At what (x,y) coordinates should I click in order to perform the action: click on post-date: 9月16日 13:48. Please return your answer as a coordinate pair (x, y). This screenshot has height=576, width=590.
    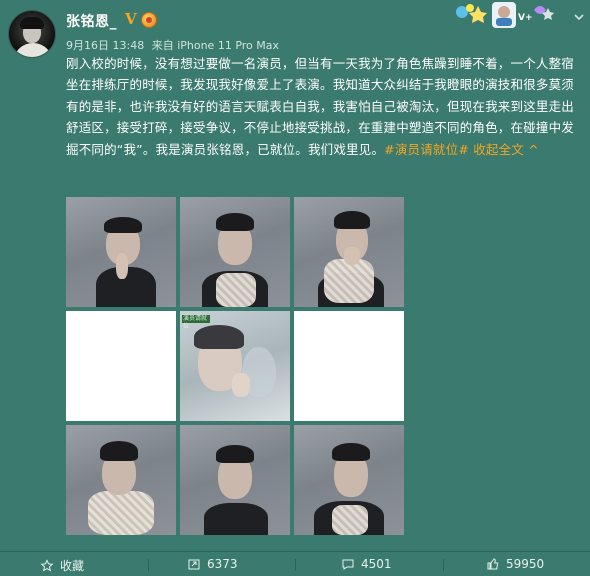
    Looking at the image, I should click on (105, 45).